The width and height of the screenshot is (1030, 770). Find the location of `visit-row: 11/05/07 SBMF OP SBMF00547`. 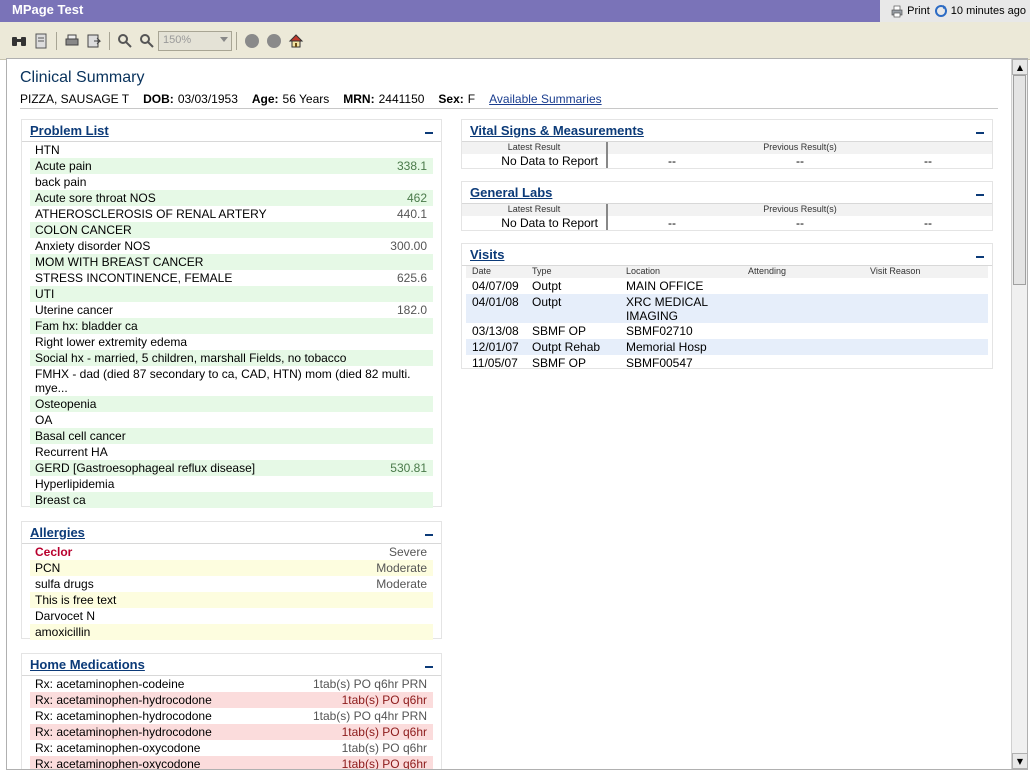

visit-row: 11/05/07 SBMF OP SBMF00547 is located at coordinates (727, 363).